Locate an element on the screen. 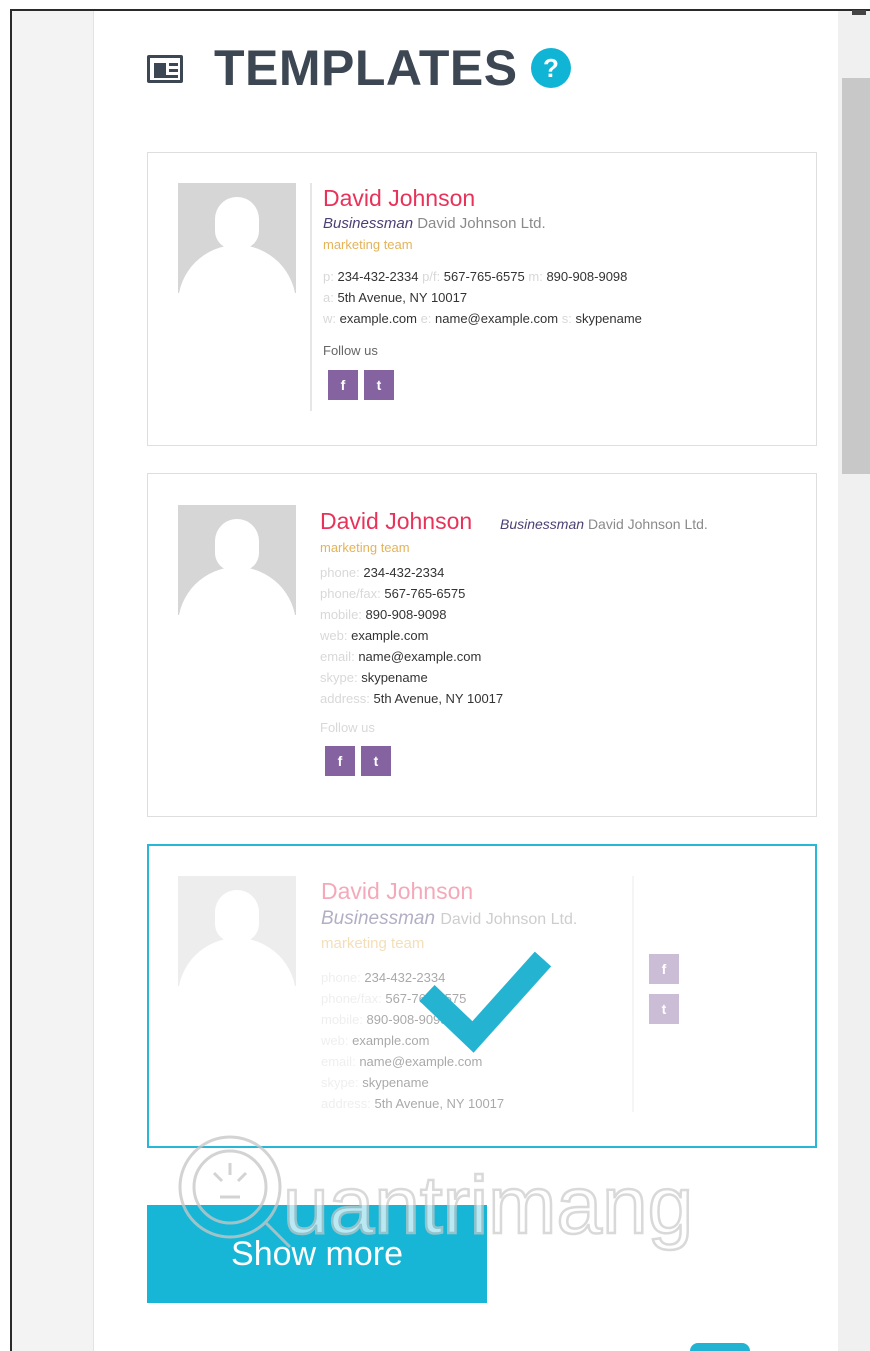 Image resolution: width=870 pixels, height=1351 pixels. scrollbar-thumb is located at coordinates (856, 276).